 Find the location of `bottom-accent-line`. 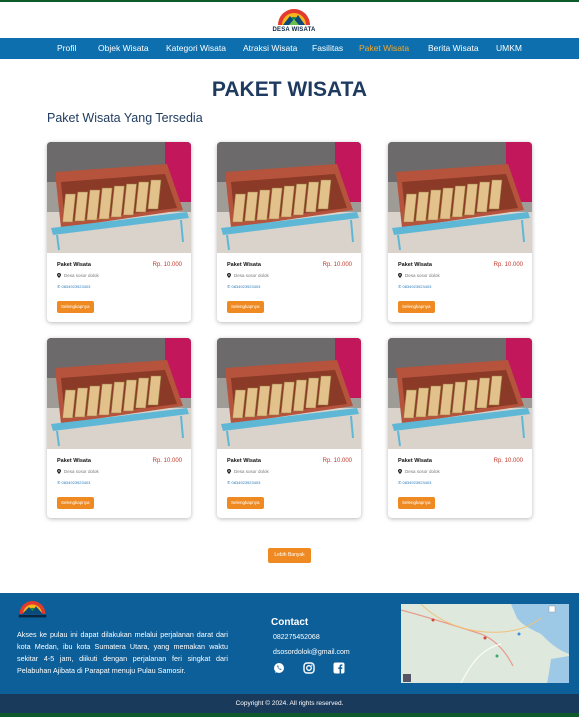

bottom-accent-line is located at coordinates (289, 715).